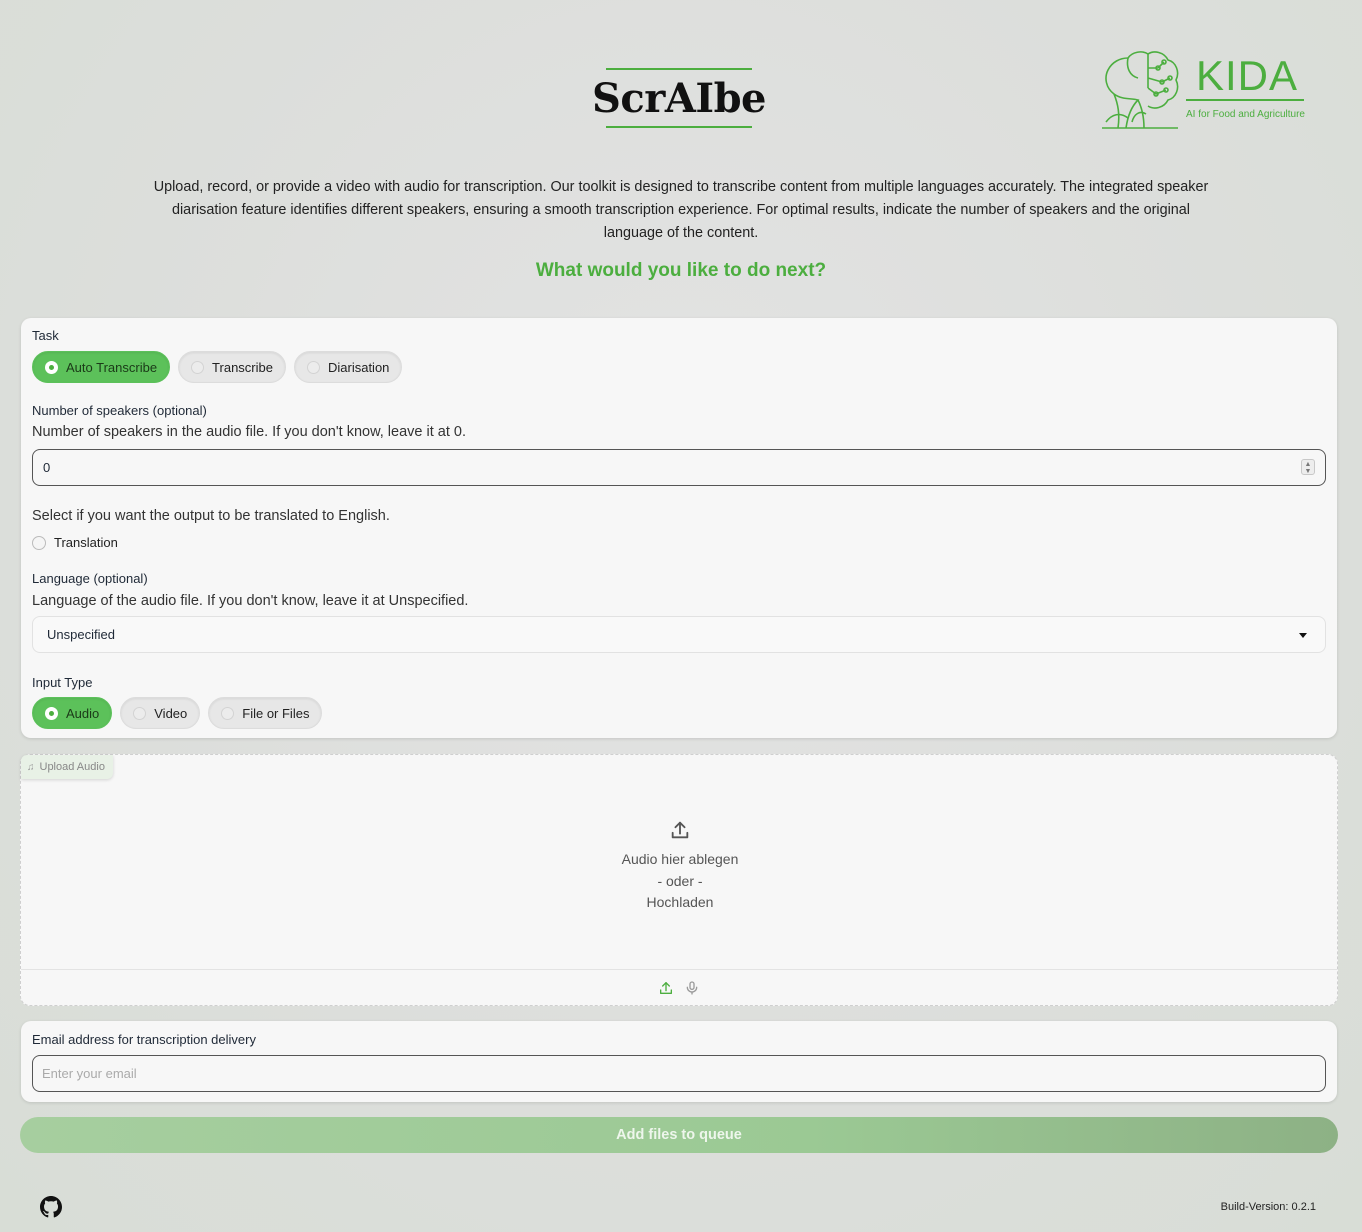 This screenshot has width=1362, height=1232. I want to click on music-note-icon: ♫, so click(31, 767).